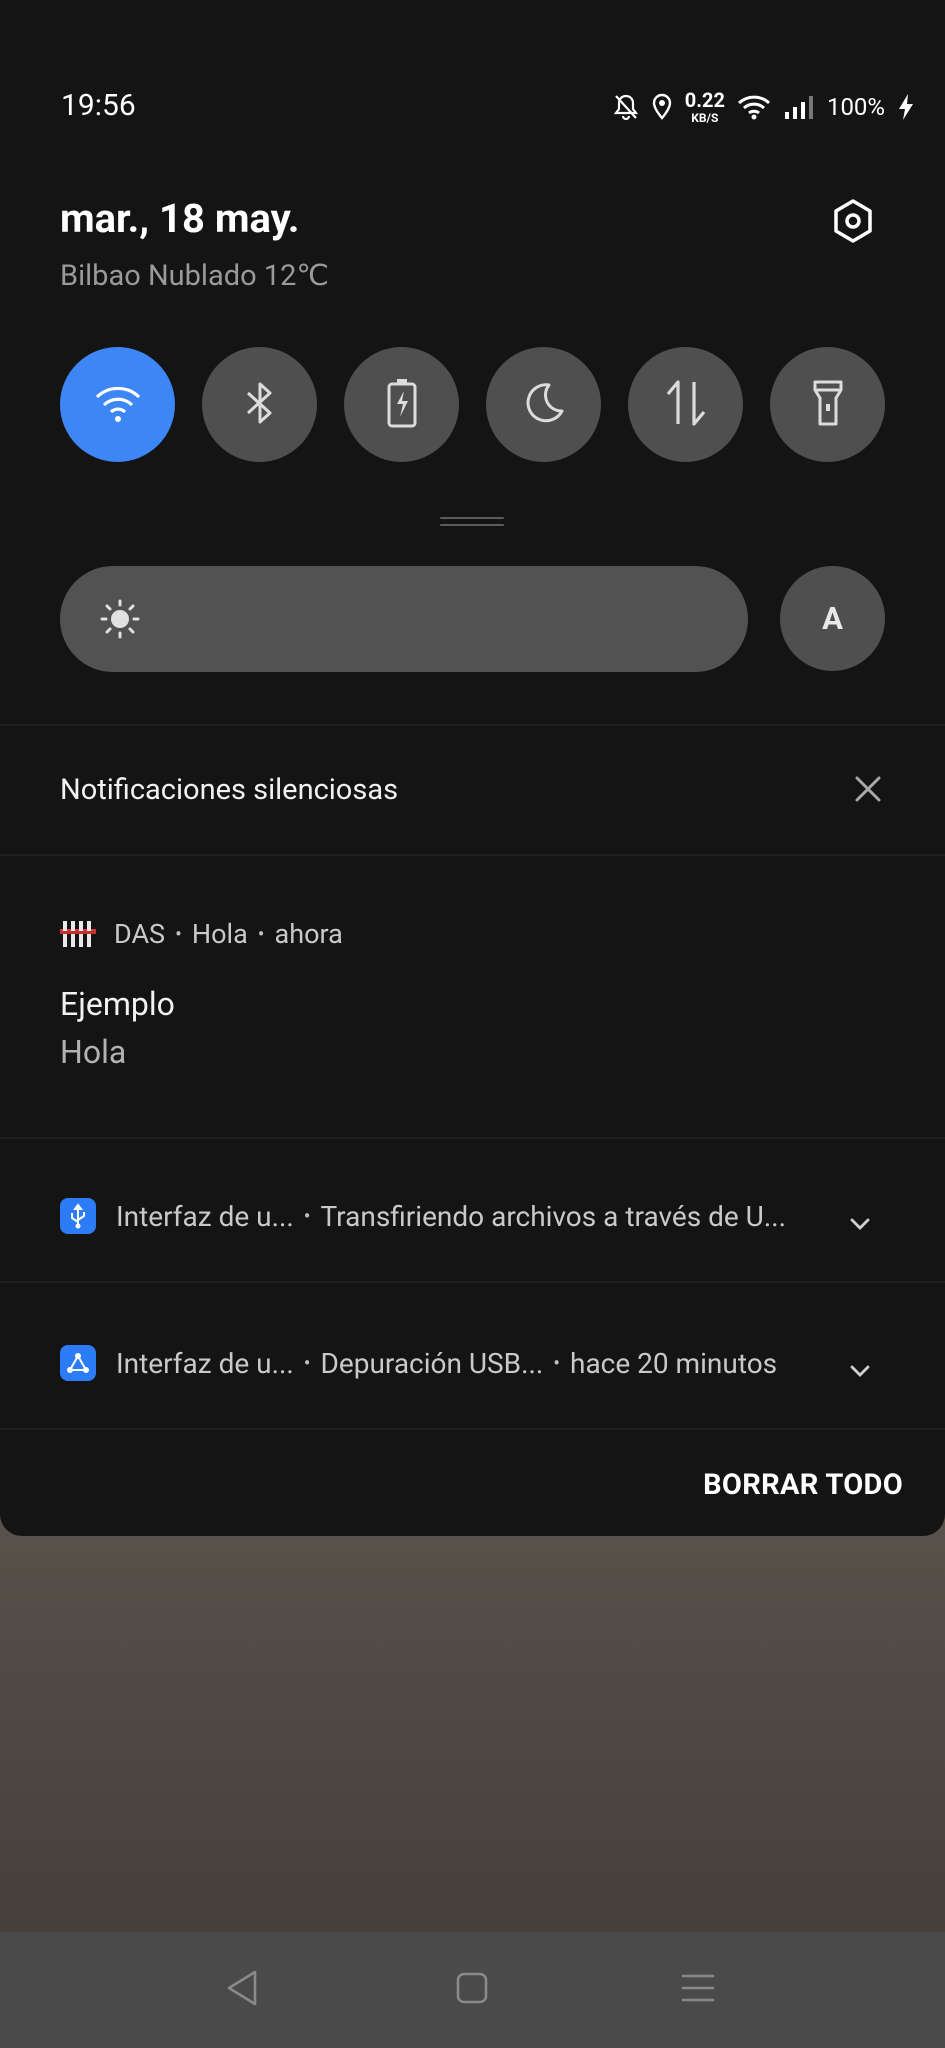  I want to click on brightness-slider, so click(404, 619).